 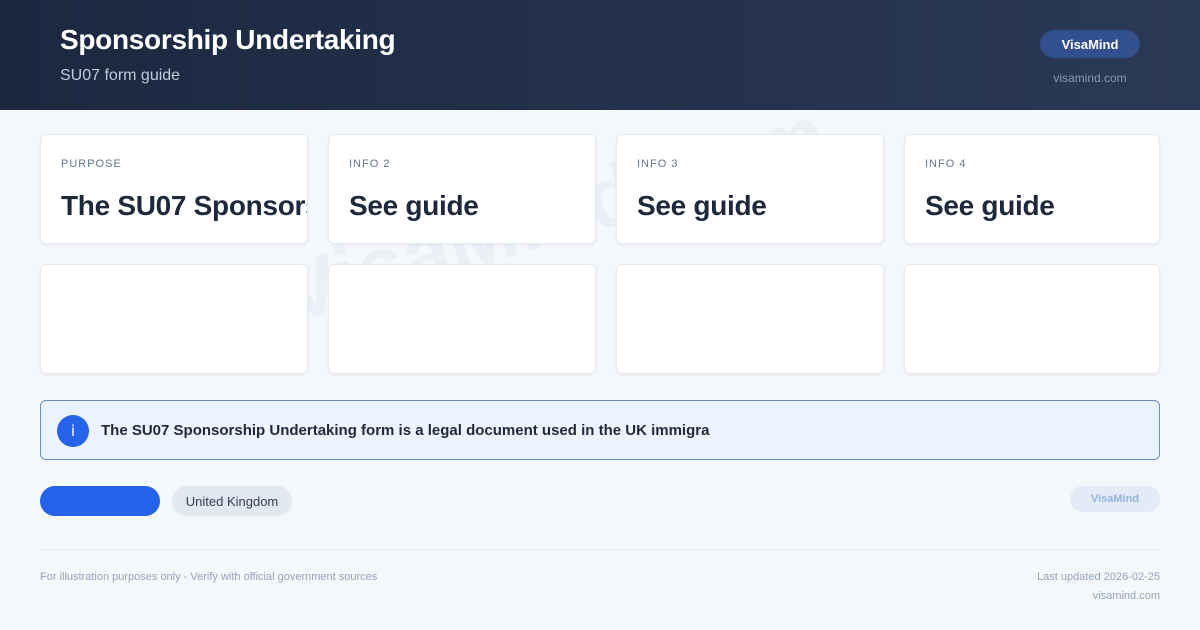 I want to click on primary-button, so click(x=100, y=501).